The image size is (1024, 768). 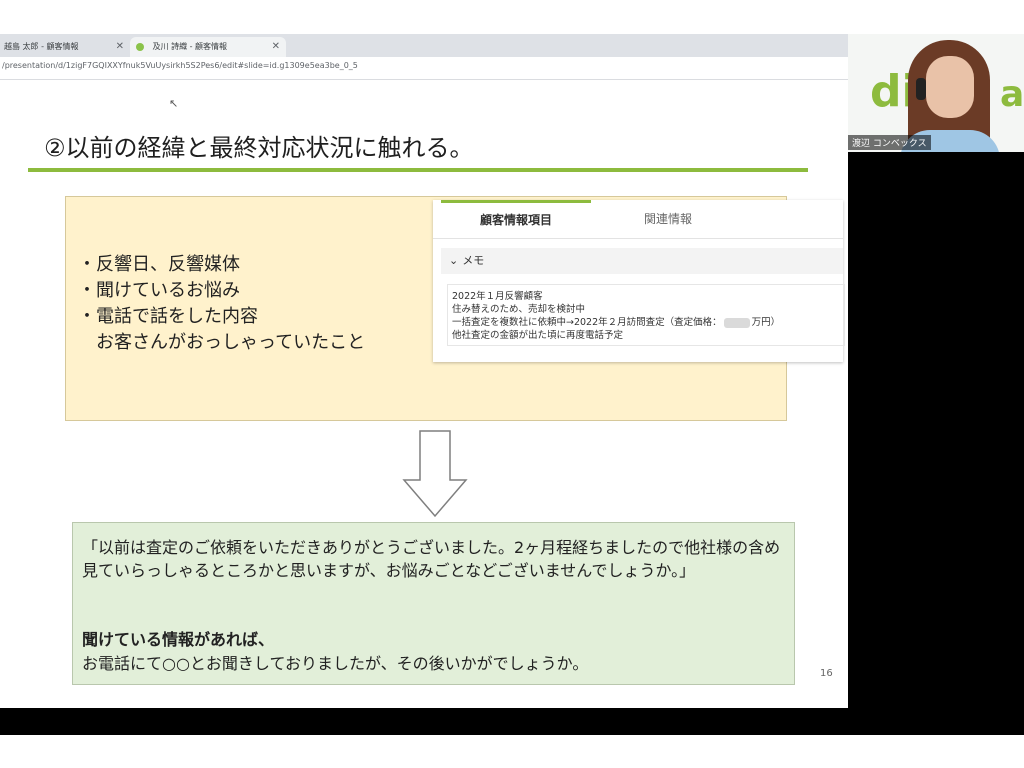 I want to click on crm-tab-bar: 顧客情報項目 関連情報, so click(x=638, y=219).